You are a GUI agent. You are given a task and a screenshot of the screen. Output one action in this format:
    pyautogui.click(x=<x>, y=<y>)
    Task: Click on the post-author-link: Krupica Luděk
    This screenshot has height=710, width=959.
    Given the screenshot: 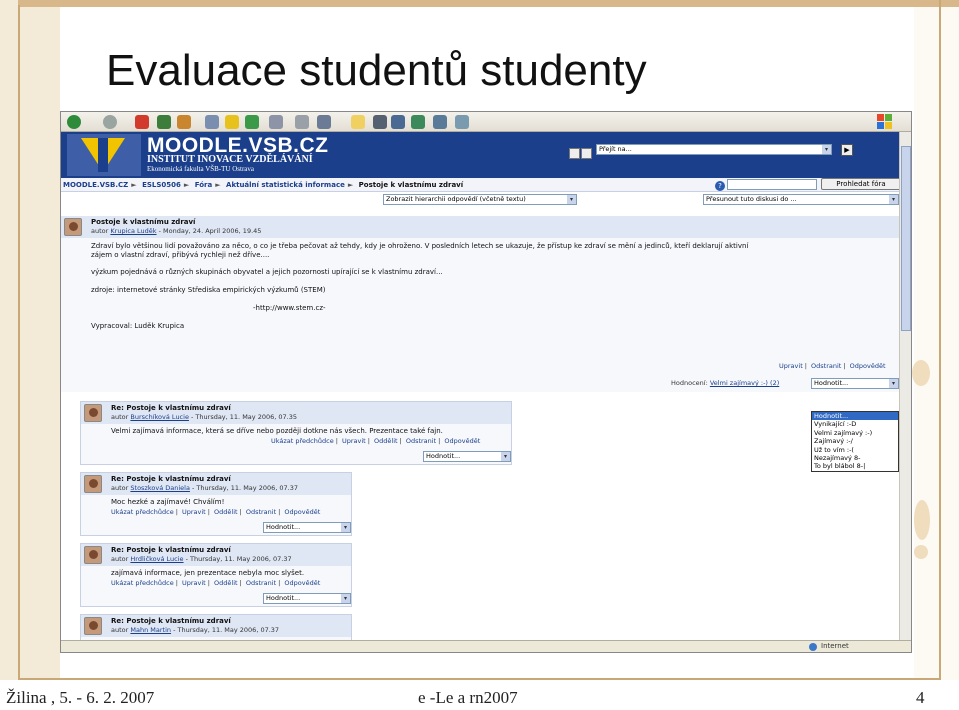 What is the action you would take?
    pyautogui.click(x=133, y=231)
    